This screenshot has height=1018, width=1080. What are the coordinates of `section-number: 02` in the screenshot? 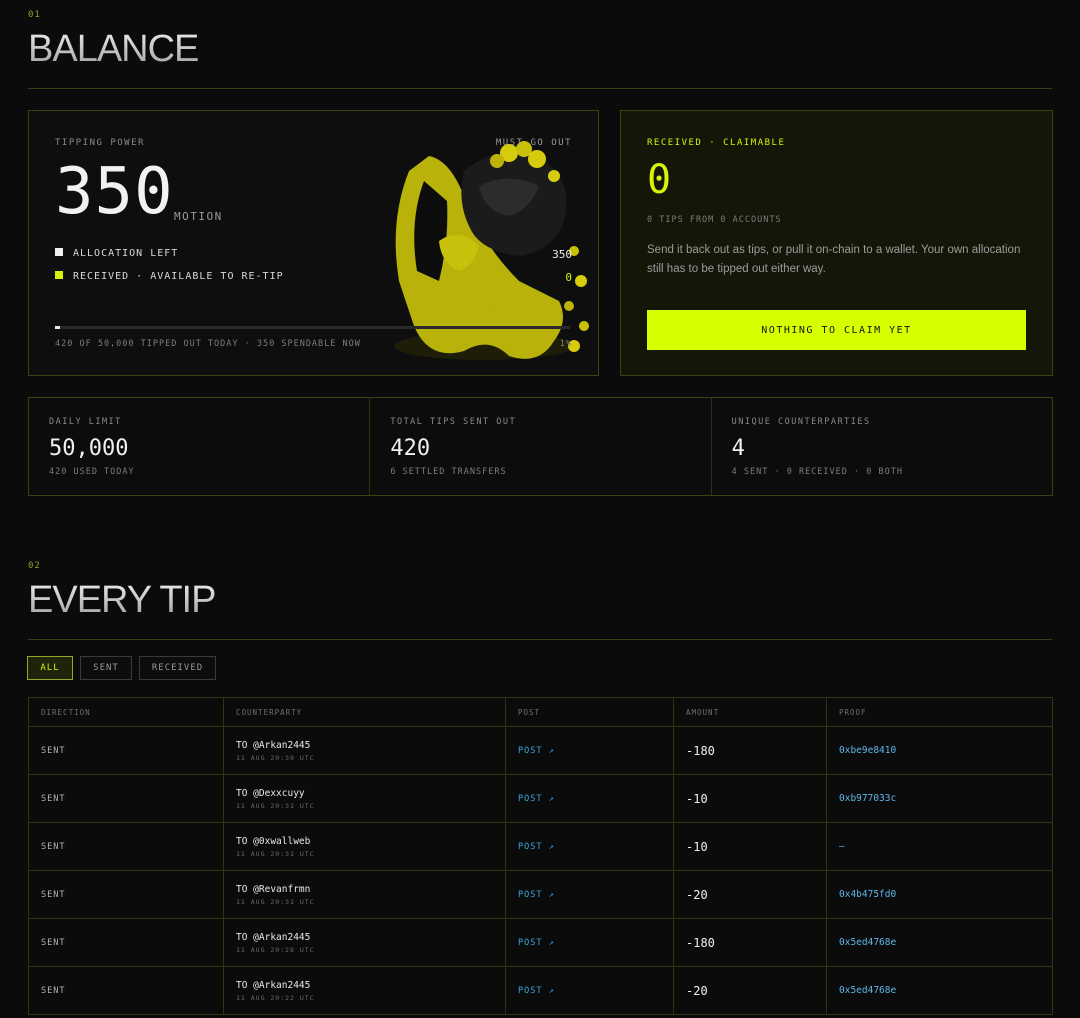 It's located at (34, 566).